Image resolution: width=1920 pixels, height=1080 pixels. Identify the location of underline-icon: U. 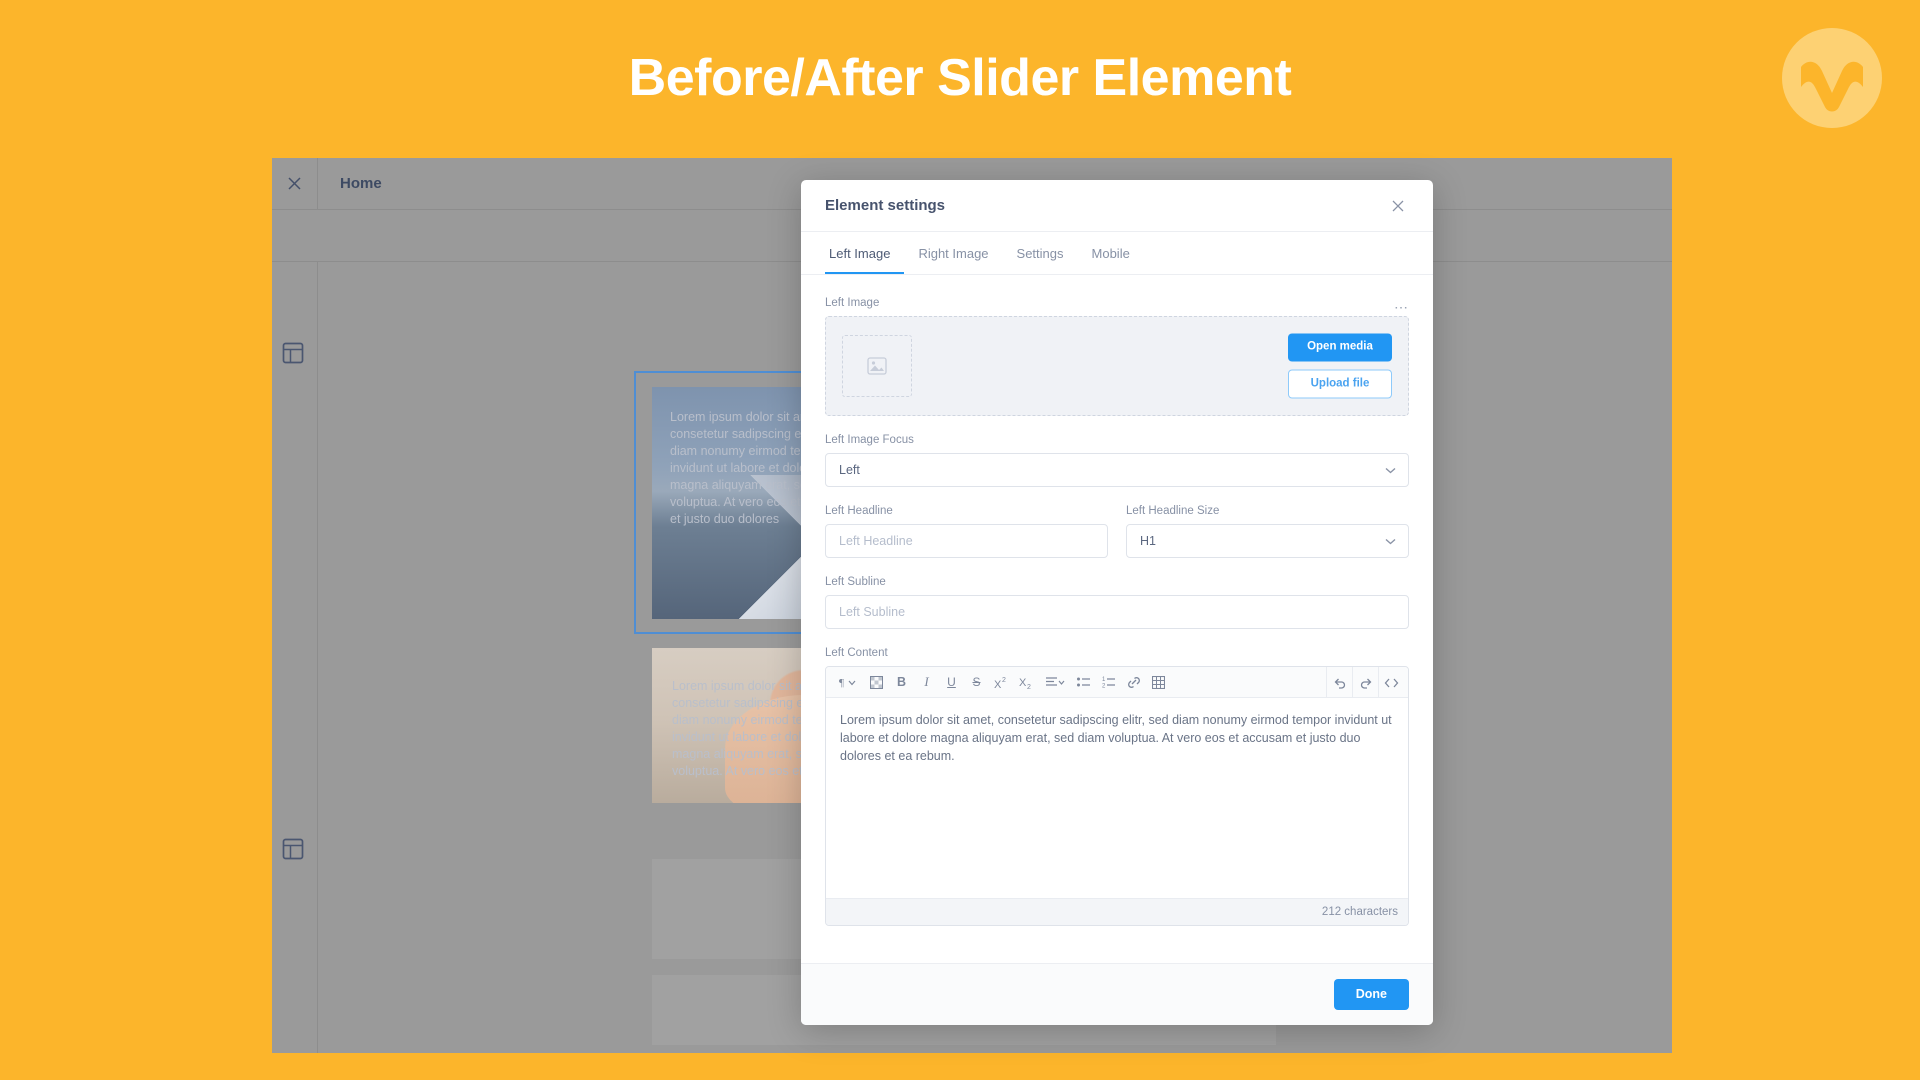
(951, 682).